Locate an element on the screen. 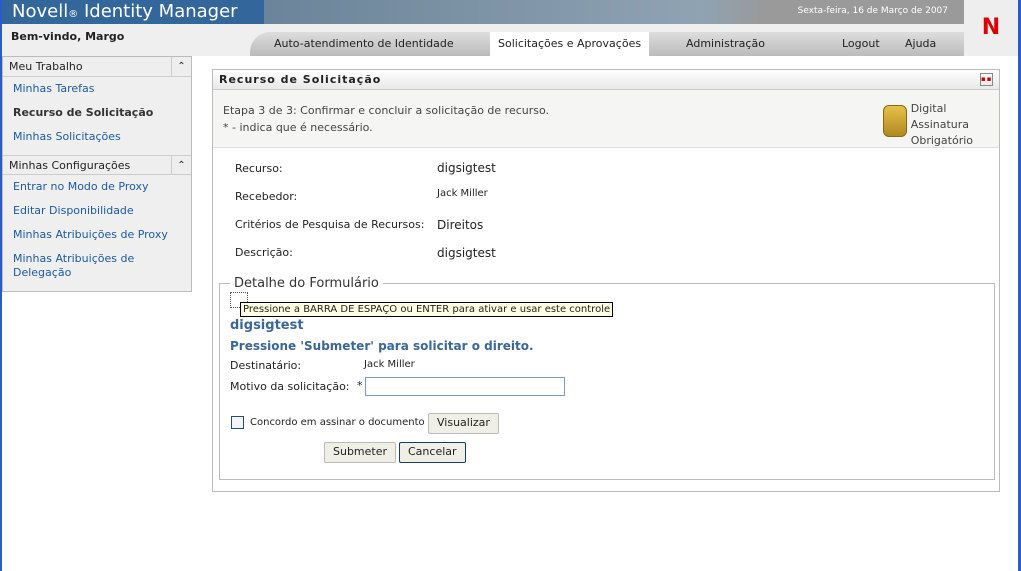  form-title: digsigtest is located at coordinates (267, 325).